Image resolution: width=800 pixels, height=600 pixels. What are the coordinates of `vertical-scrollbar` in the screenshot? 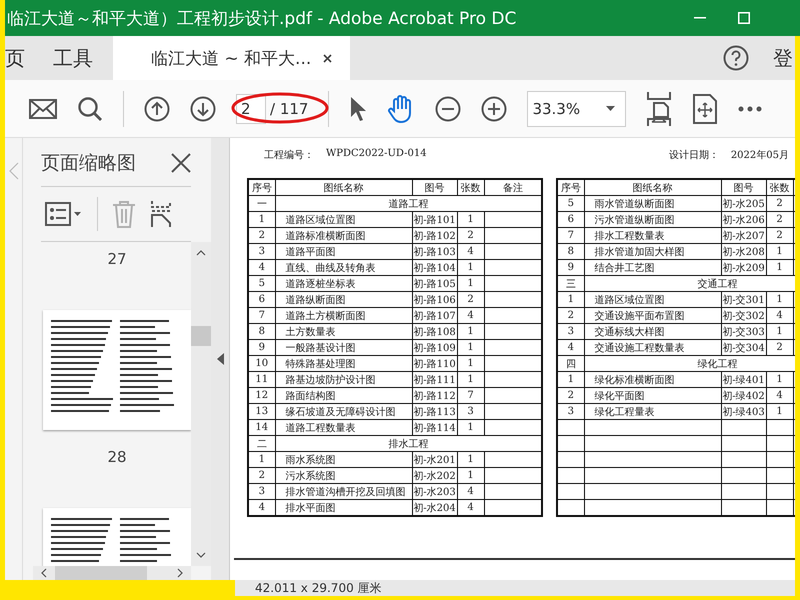 It's located at (201, 404).